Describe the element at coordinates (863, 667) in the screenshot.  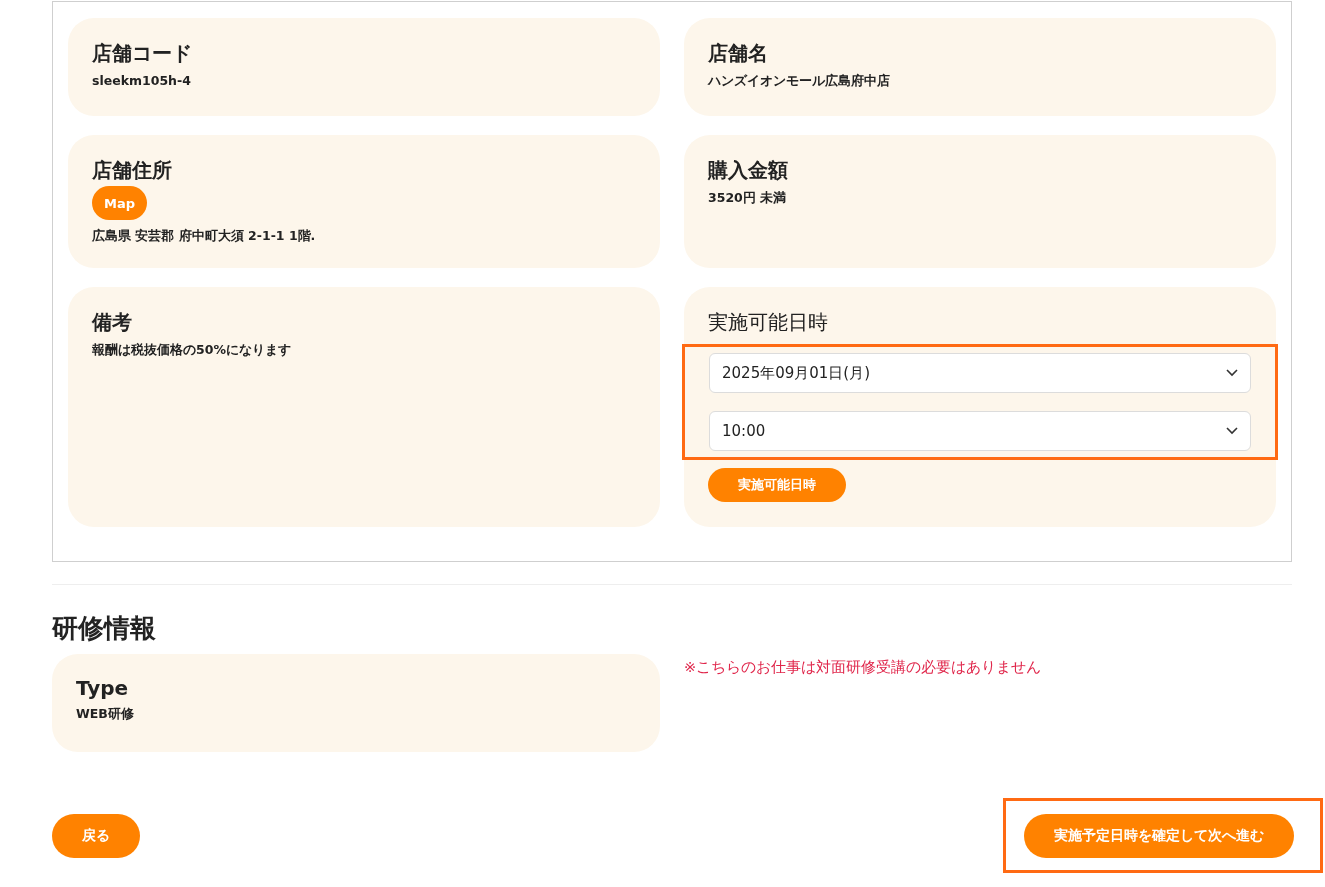
I see `training-note: ※こちらのお仕事は対面研修受講の必要はありません` at that location.